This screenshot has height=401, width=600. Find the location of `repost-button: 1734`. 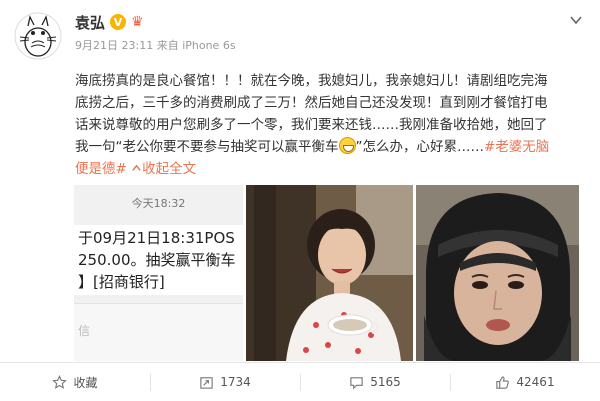

repost-button: 1734 is located at coordinates (225, 382).